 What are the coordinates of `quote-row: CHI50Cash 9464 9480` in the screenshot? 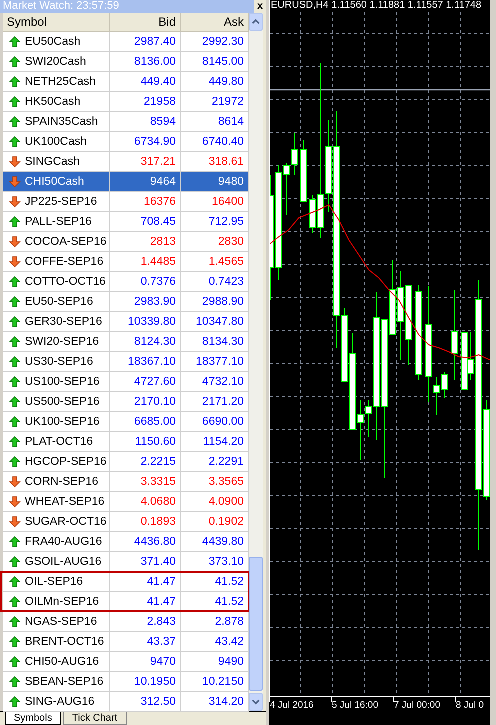 It's located at (126, 182).